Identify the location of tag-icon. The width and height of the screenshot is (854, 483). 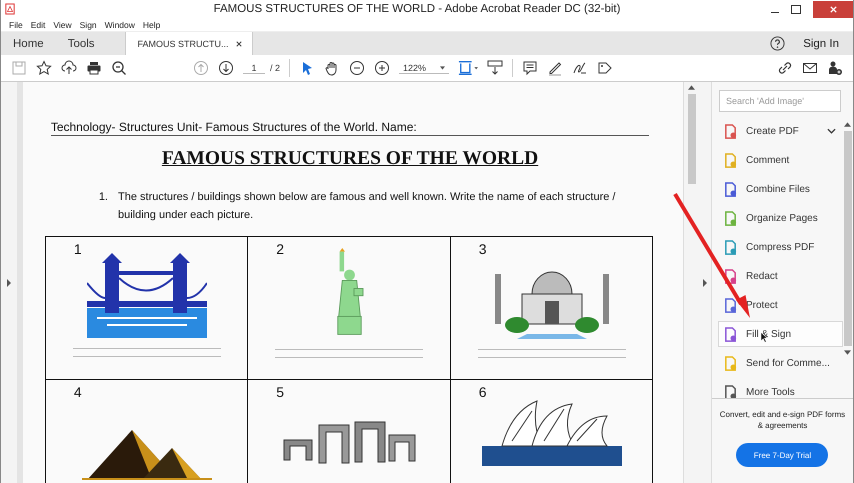
(605, 68).